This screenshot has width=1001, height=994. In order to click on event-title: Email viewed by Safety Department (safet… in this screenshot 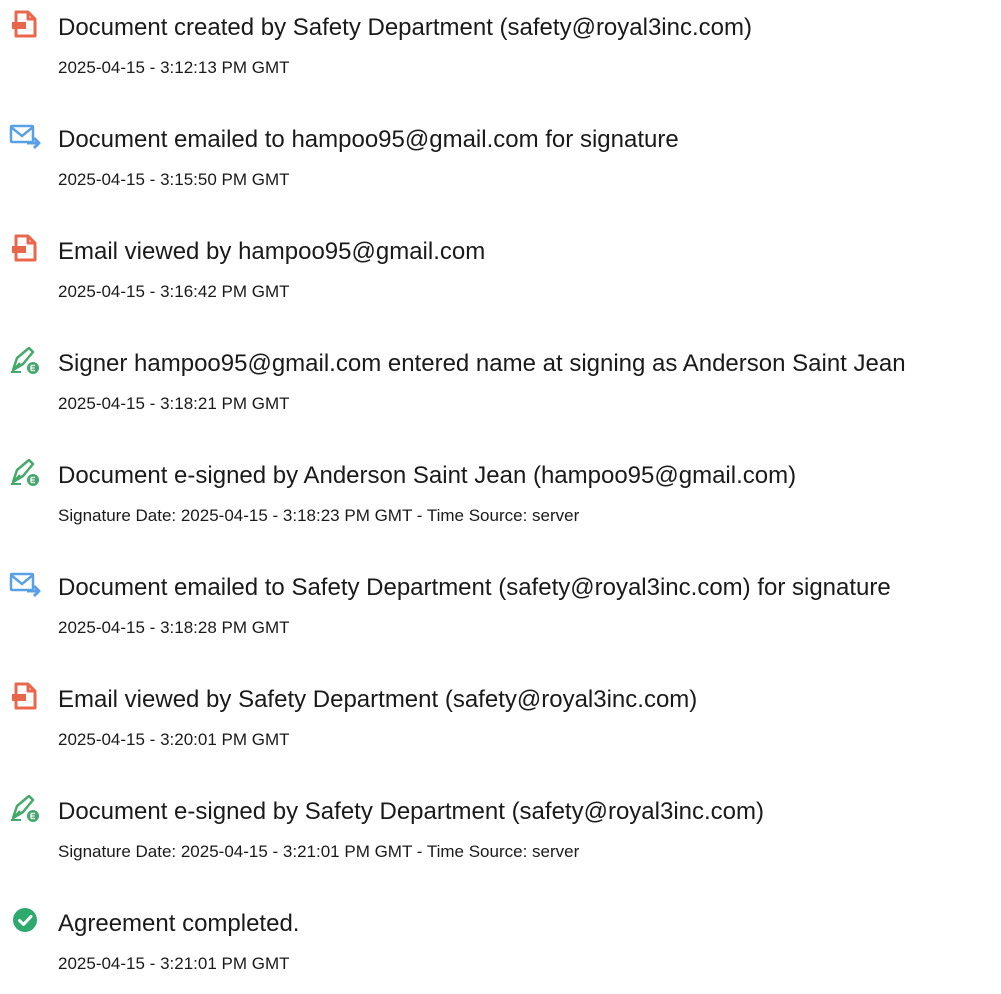, I will do `click(378, 699)`.